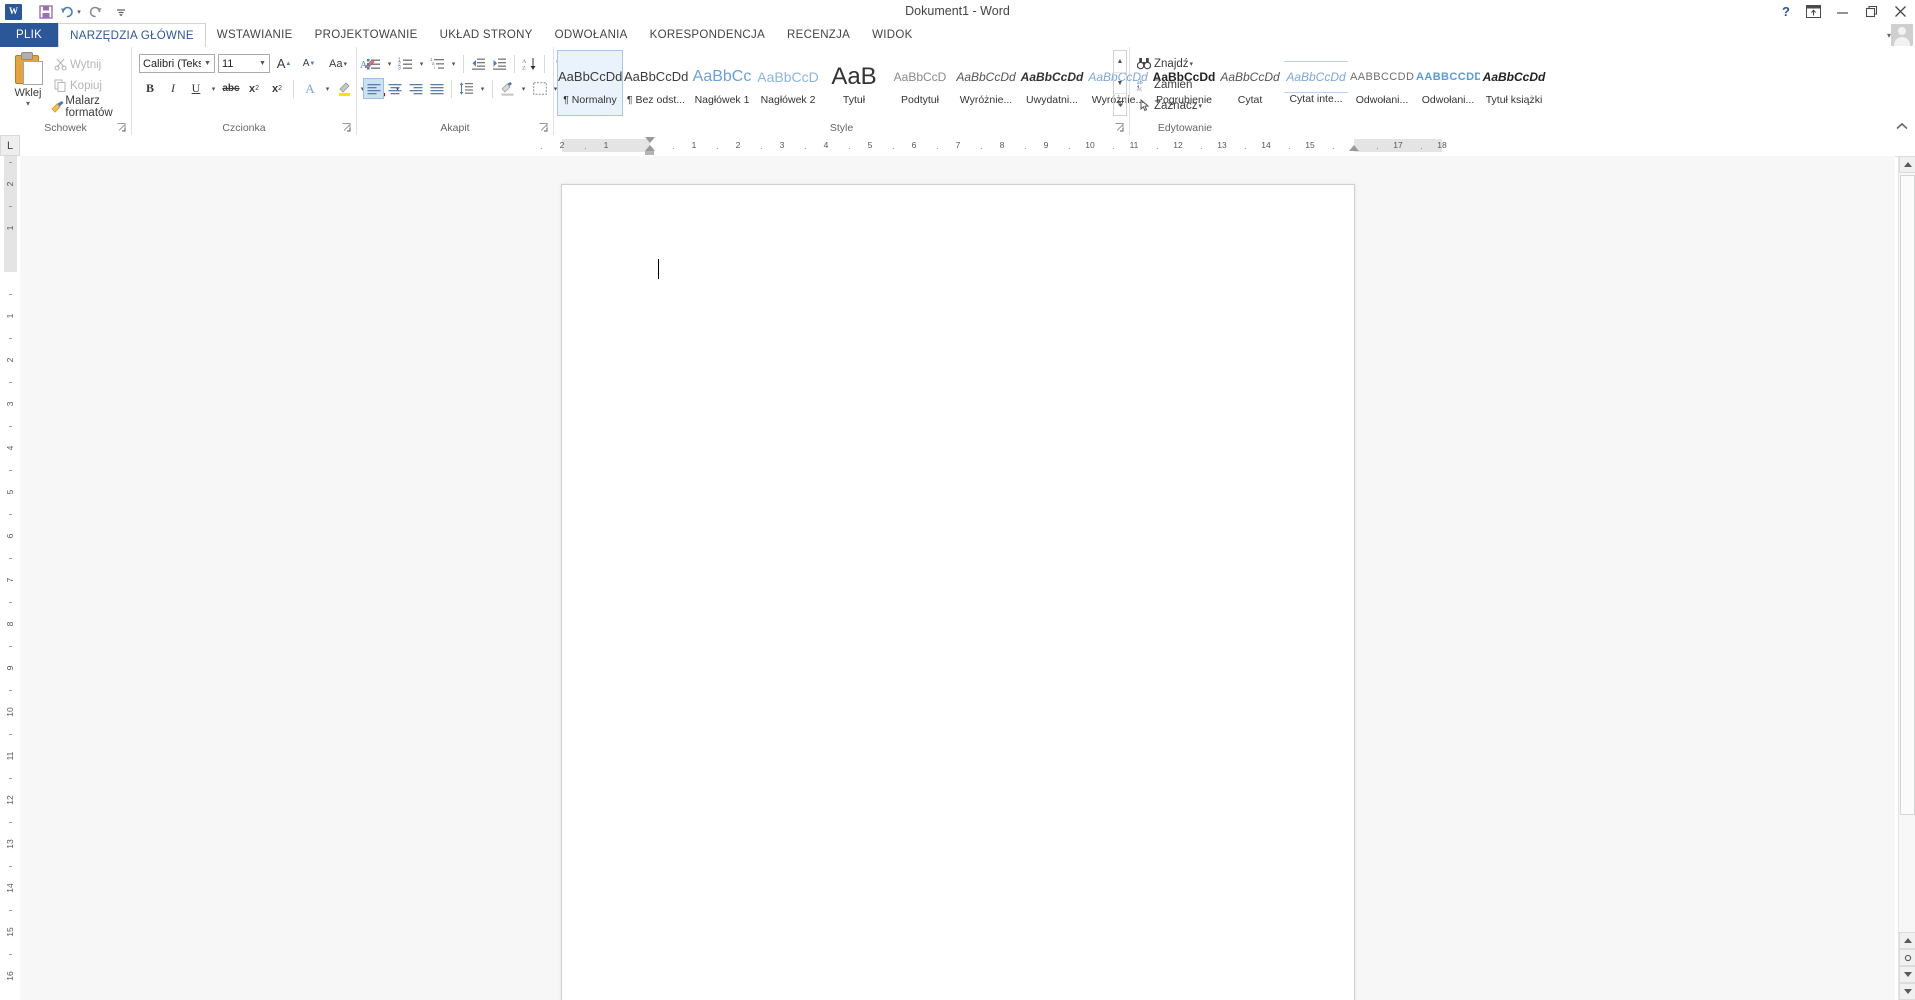  What do you see at coordinates (1354, 148) in the screenshot?
I see `right-indent-marker` at bounding box center [1354, 148].